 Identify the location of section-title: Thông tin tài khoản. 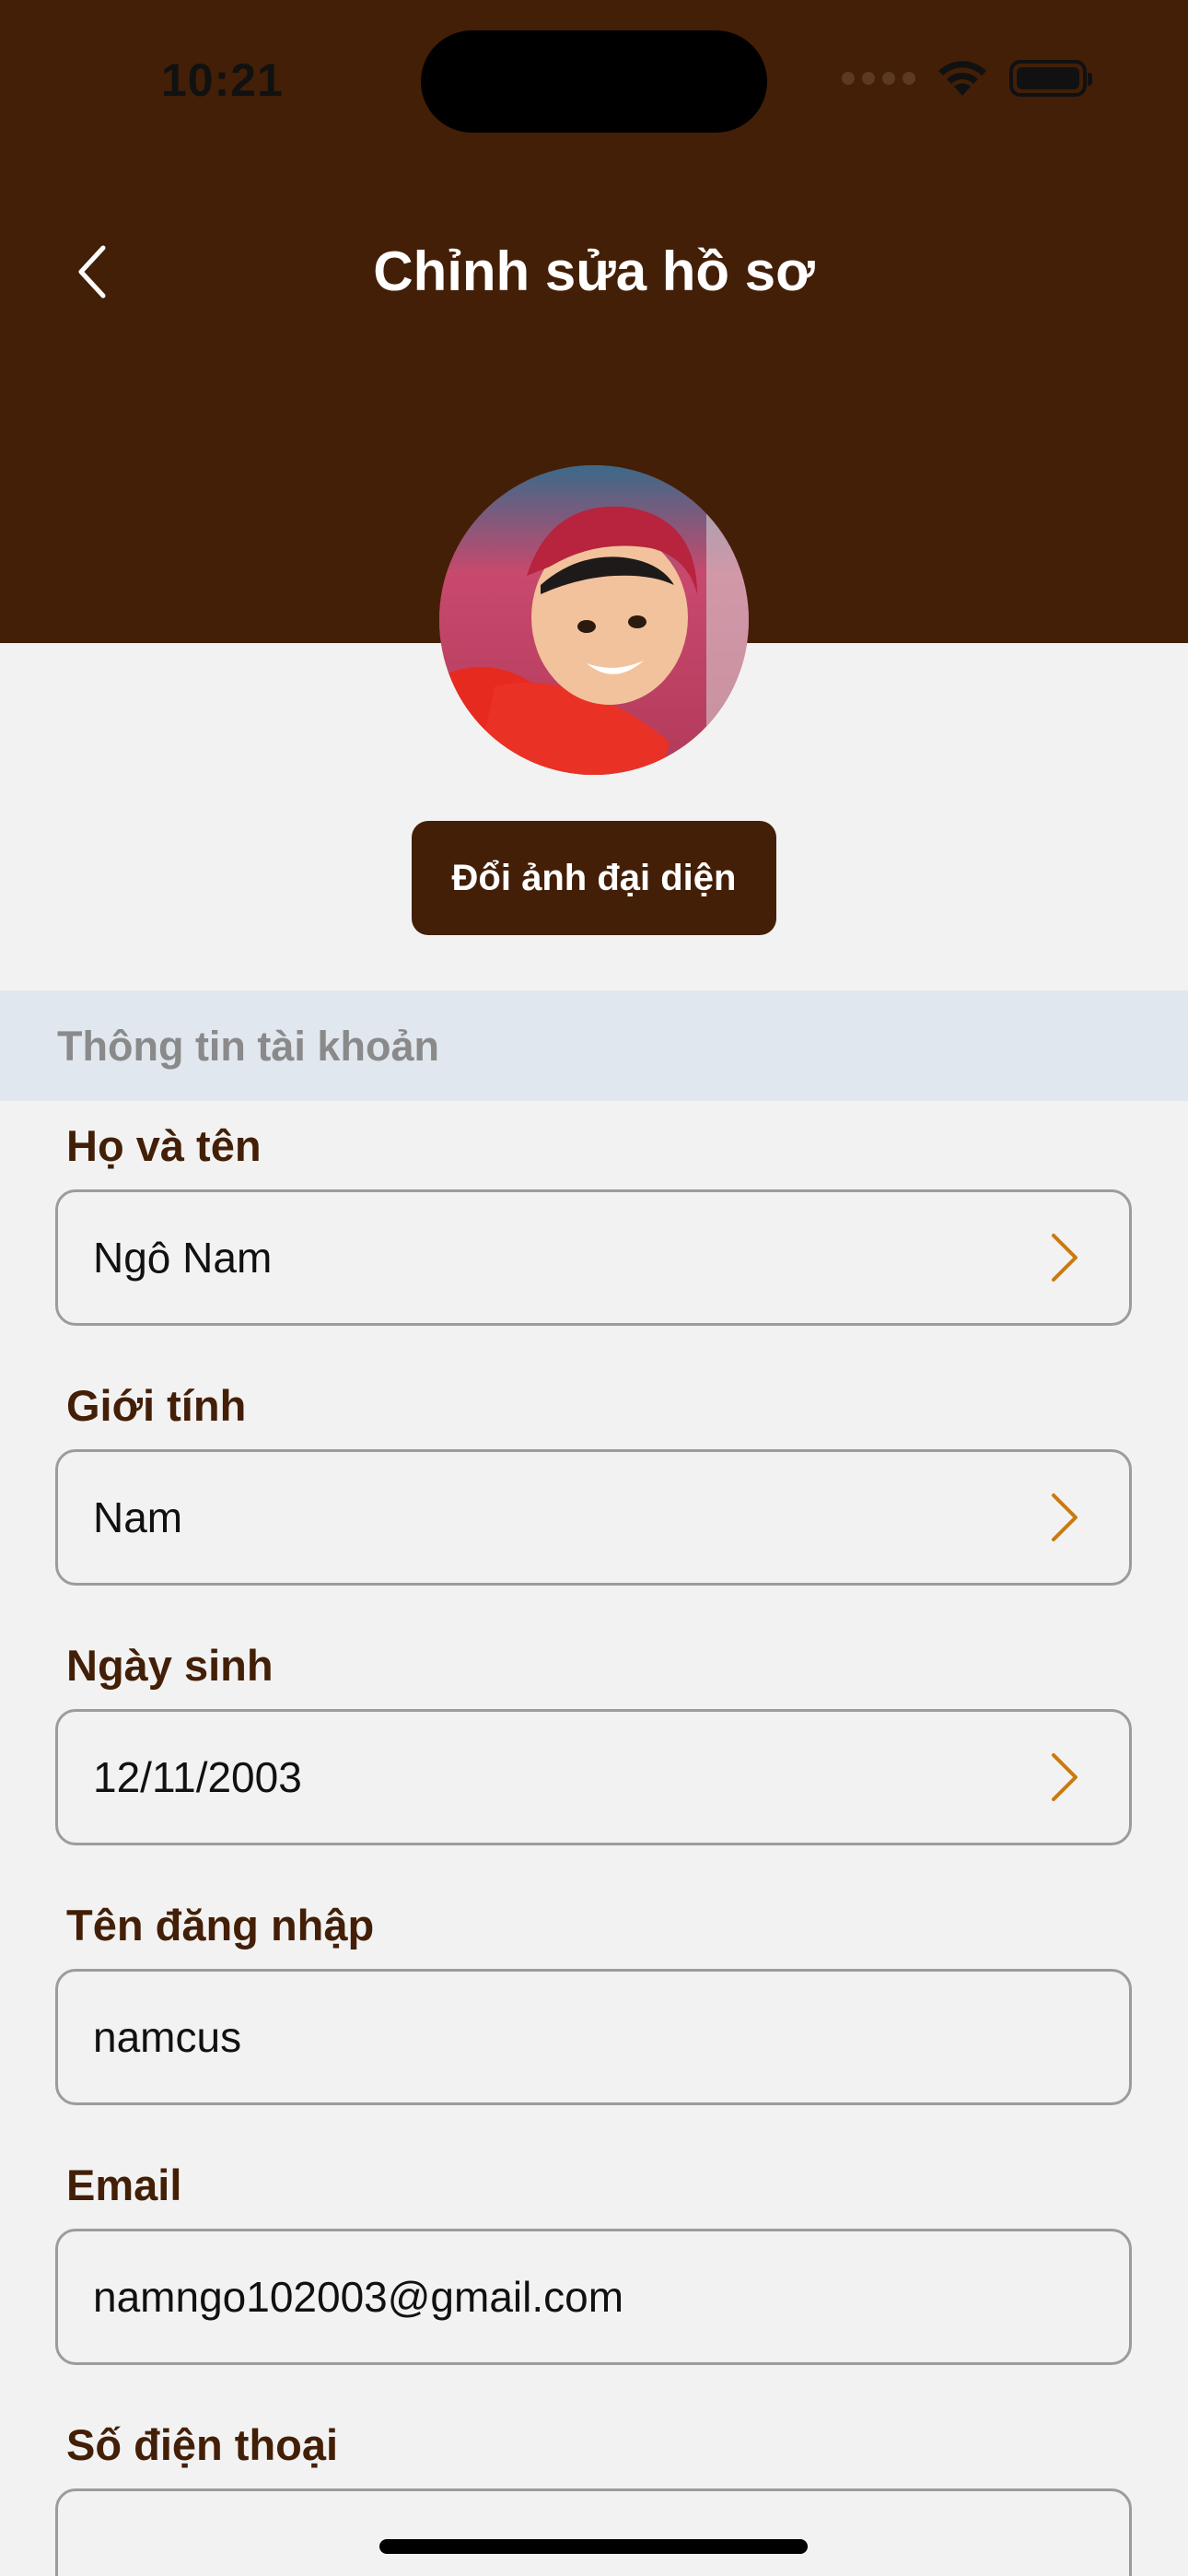
(248, 1046).